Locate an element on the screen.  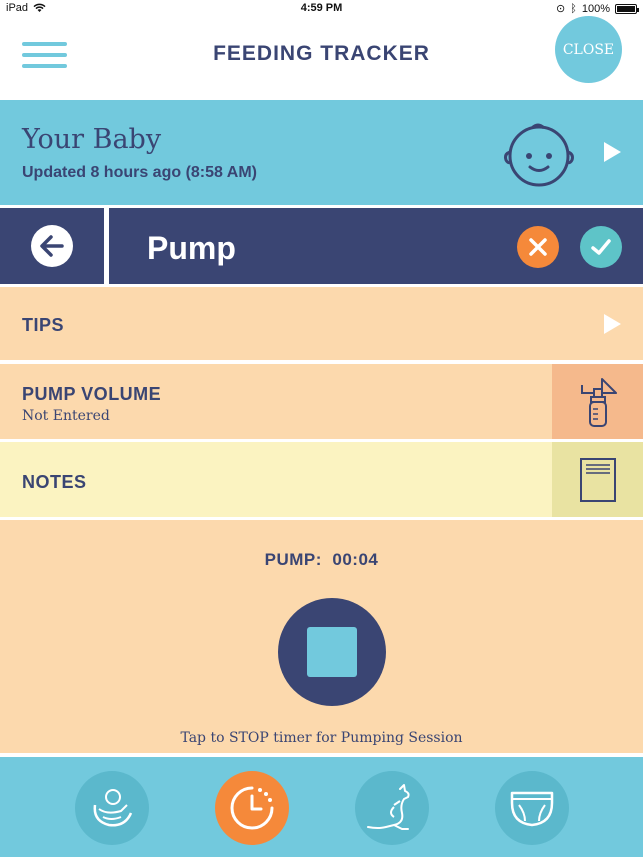
activity-title: Pump is located at coordinates (191, 248).